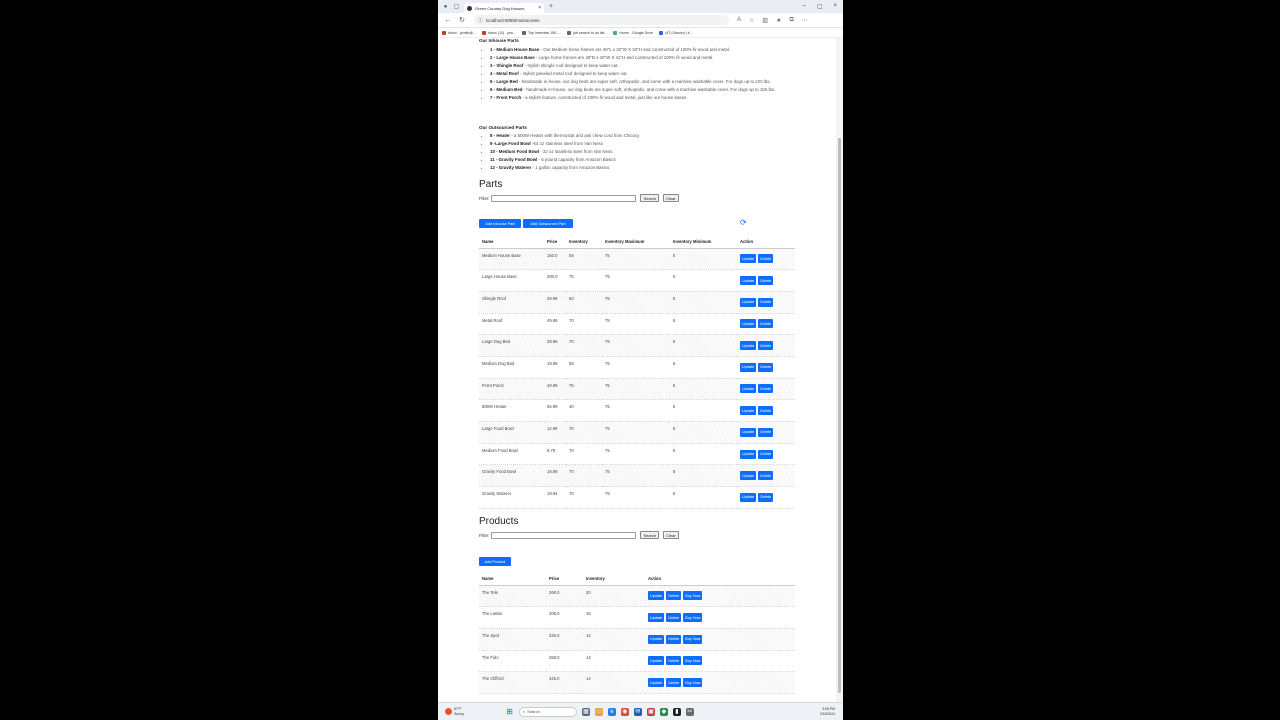 The image size is (1280, 720). I want to click on page-scrollbar, so click(839, 370).